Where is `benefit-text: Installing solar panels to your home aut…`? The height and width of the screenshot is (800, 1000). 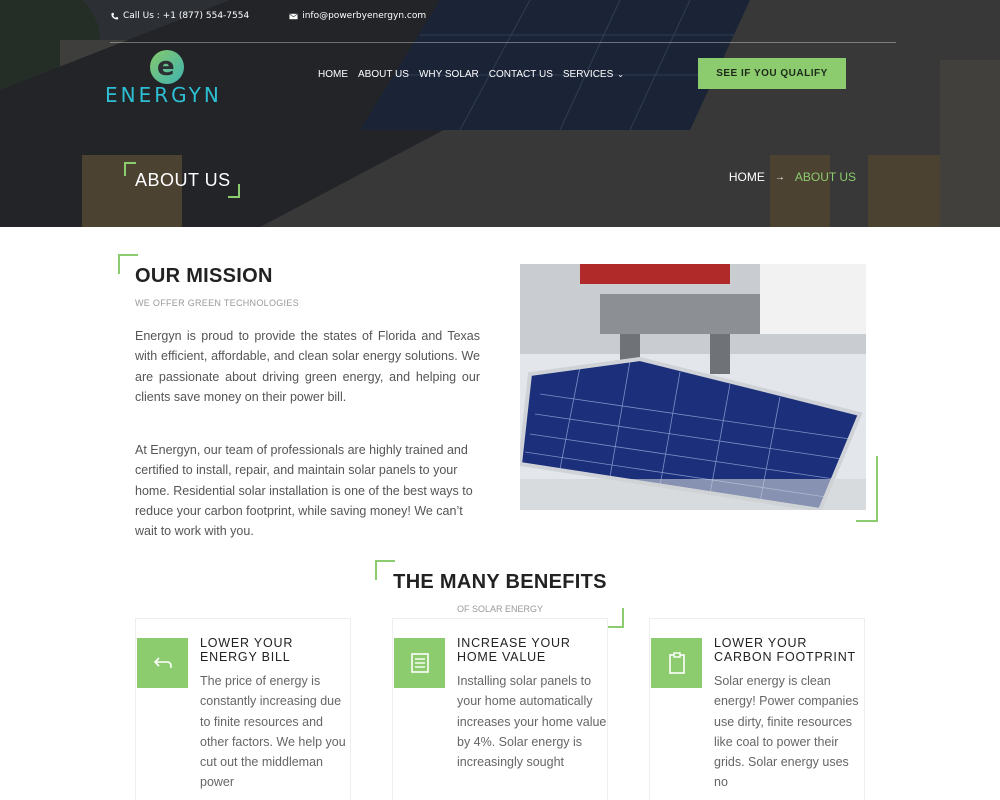
benefit-text: Installing solar panels to your home aut… is located at coordinates (532, 722).